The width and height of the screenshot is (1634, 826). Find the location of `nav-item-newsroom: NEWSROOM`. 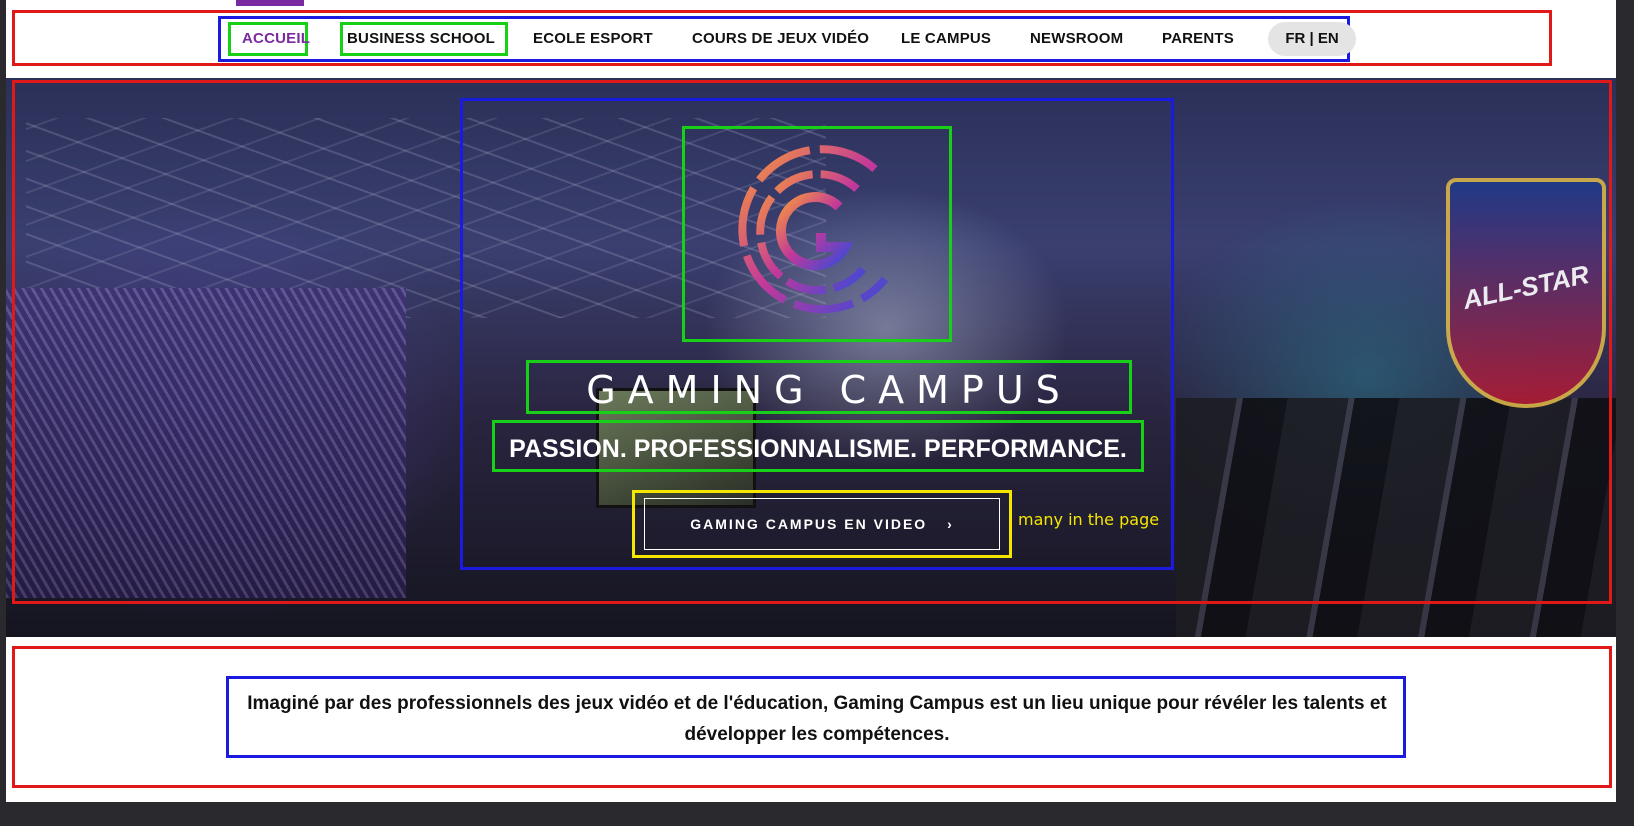

nav-item-newsroom: NEWSROOM is located at coordinates (1076, 38).